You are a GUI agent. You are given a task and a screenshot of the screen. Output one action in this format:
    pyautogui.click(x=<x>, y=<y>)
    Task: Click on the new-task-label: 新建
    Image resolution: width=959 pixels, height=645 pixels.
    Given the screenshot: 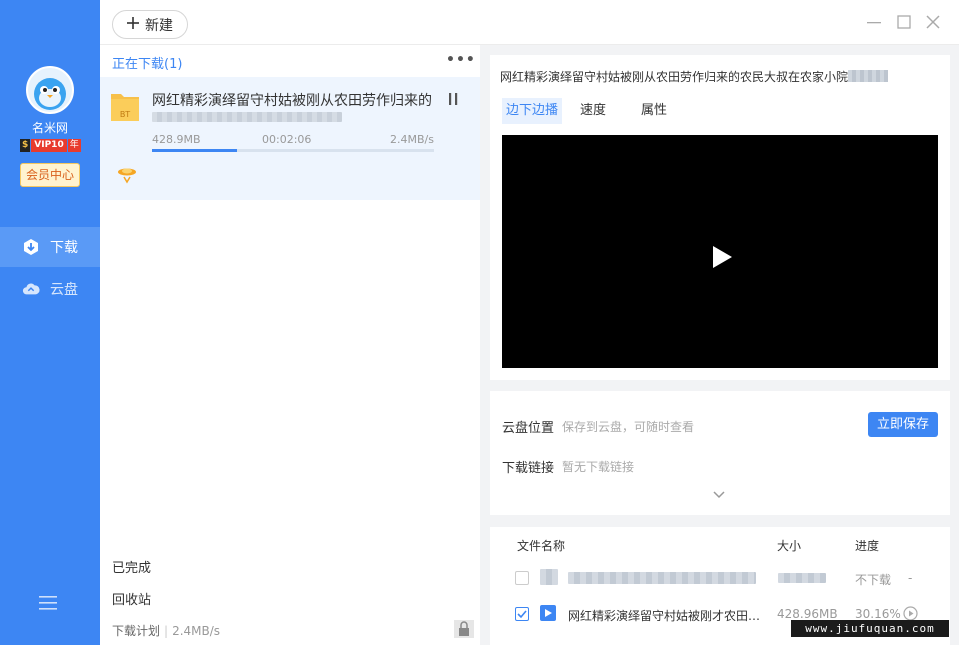 What is the action you would take?
    pyautogui.click(x=159, y=25)
    